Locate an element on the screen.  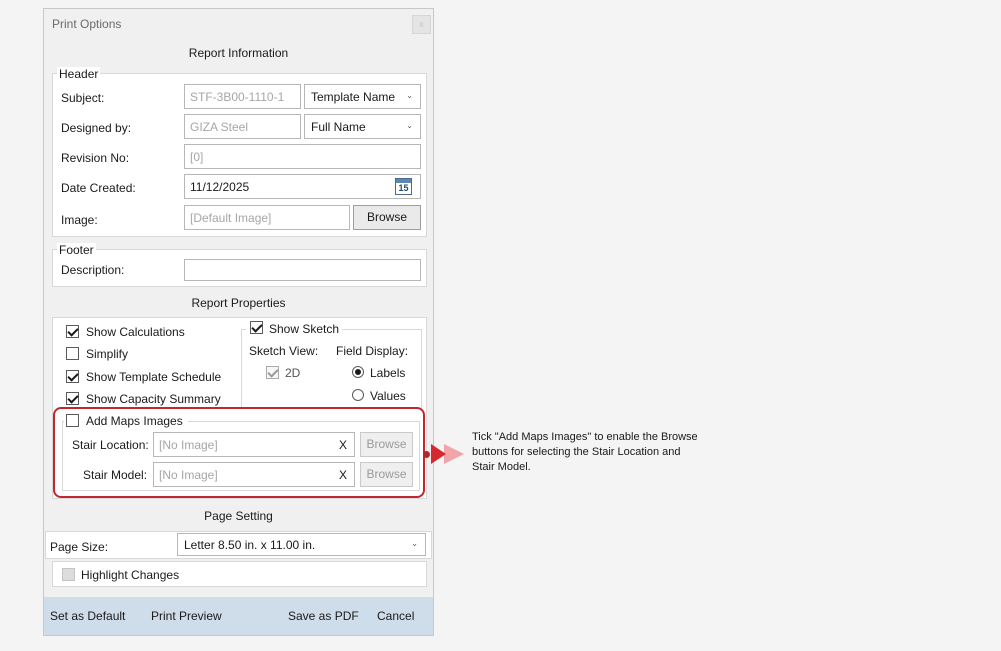
revision-label: Revision No: is located at coordinates (95, 158).